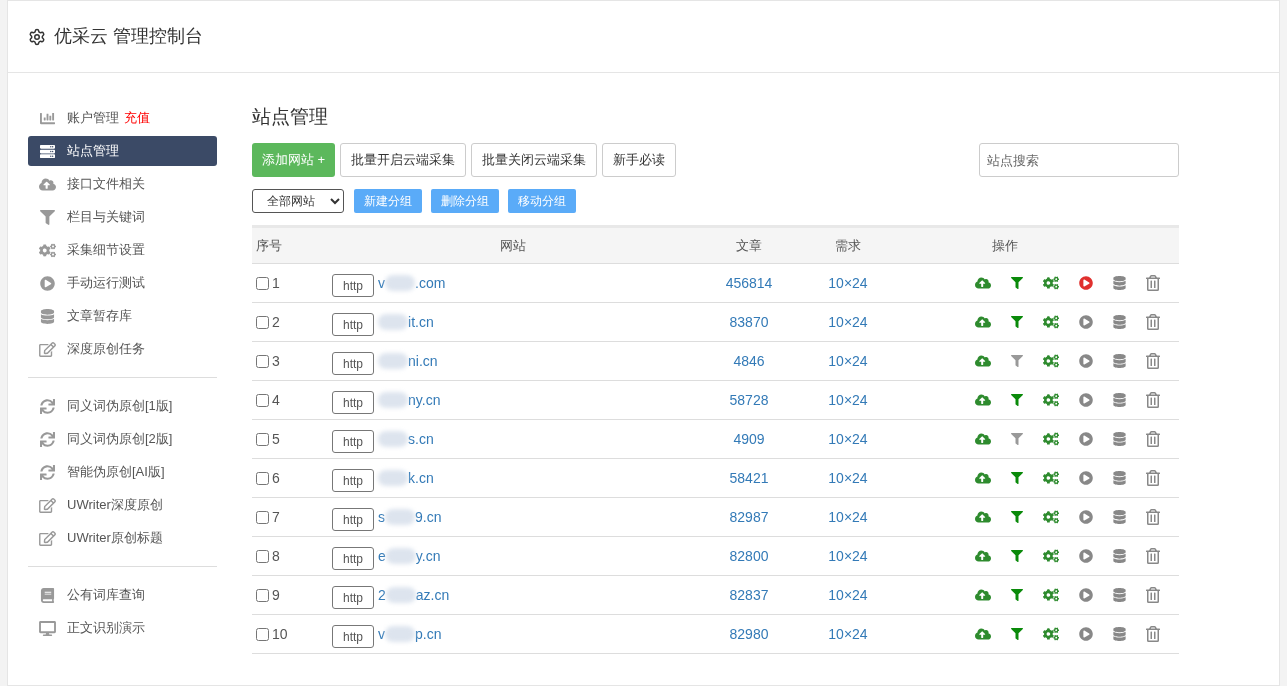  What do you see at coordinates (421, 439) in the screenshot?
I see `site-domain-end: s.cn` at bounding box center [421, 439].